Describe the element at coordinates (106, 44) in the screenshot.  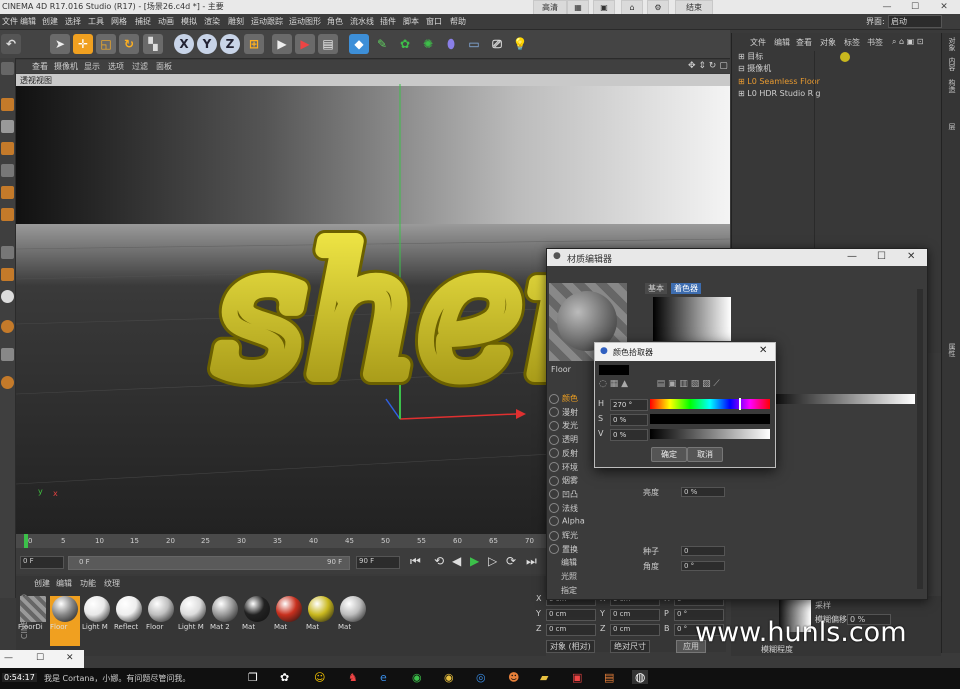
I see `scale-tool-icon: ◱` at that location.